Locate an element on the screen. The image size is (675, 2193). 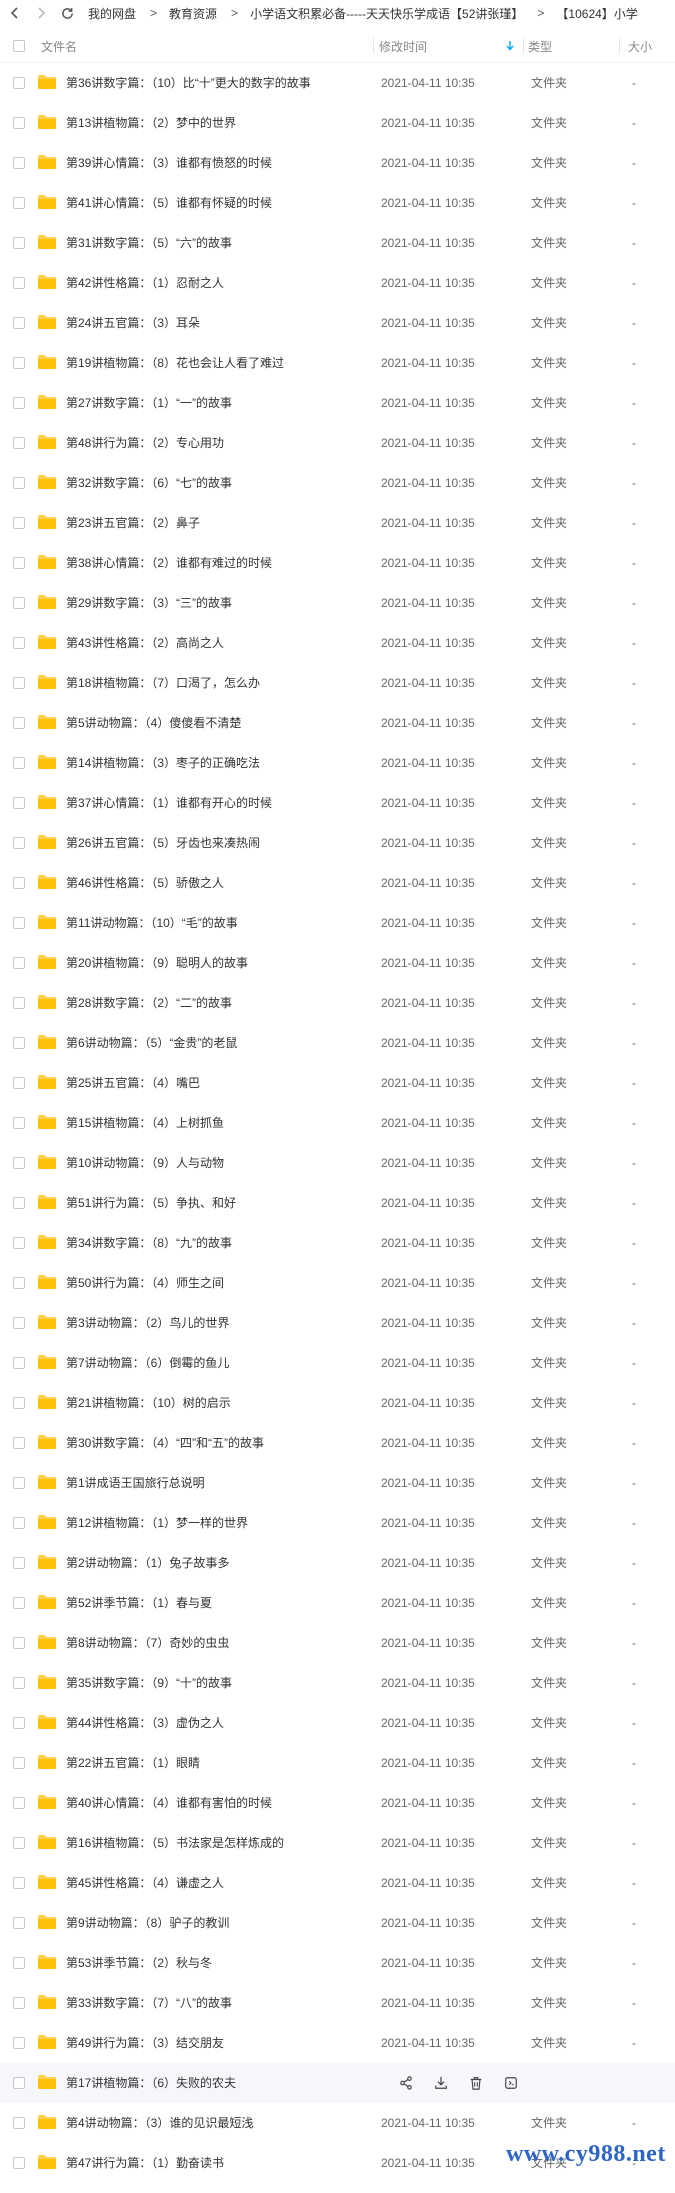
back-button is located at coordinates (15, 13).